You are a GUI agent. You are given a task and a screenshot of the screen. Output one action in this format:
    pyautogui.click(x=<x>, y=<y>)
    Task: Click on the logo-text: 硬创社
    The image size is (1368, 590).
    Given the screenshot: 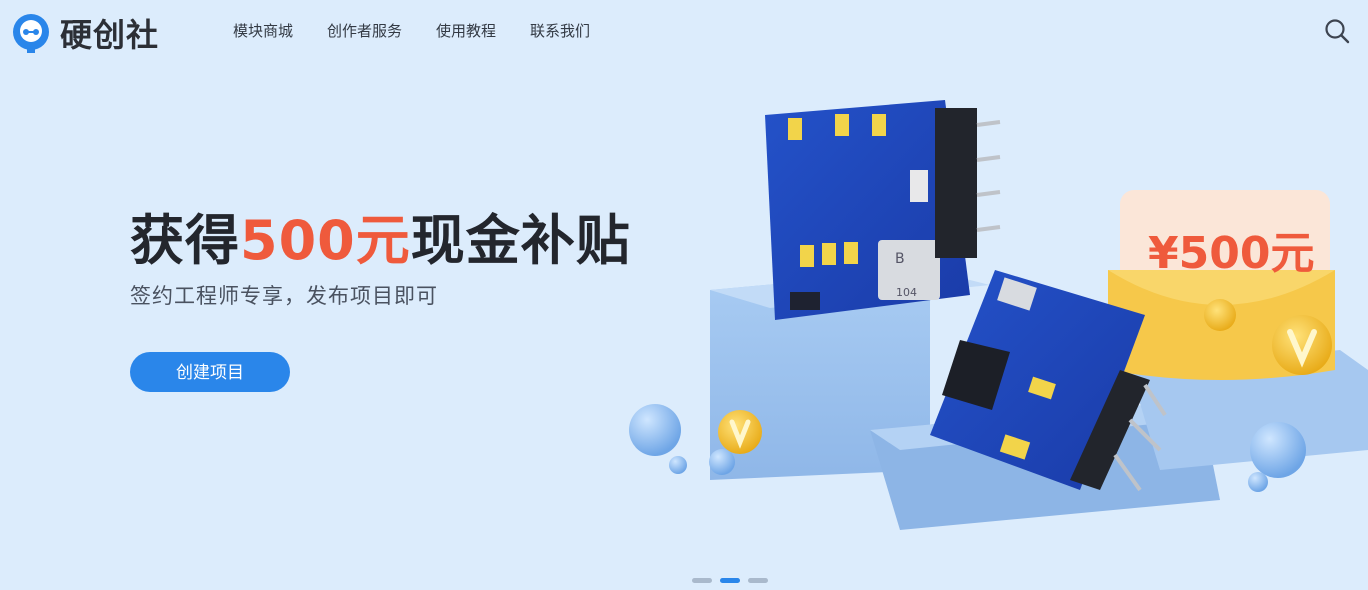 What is the action you would take?
    pyautogui.click(x=110, y=35)
    